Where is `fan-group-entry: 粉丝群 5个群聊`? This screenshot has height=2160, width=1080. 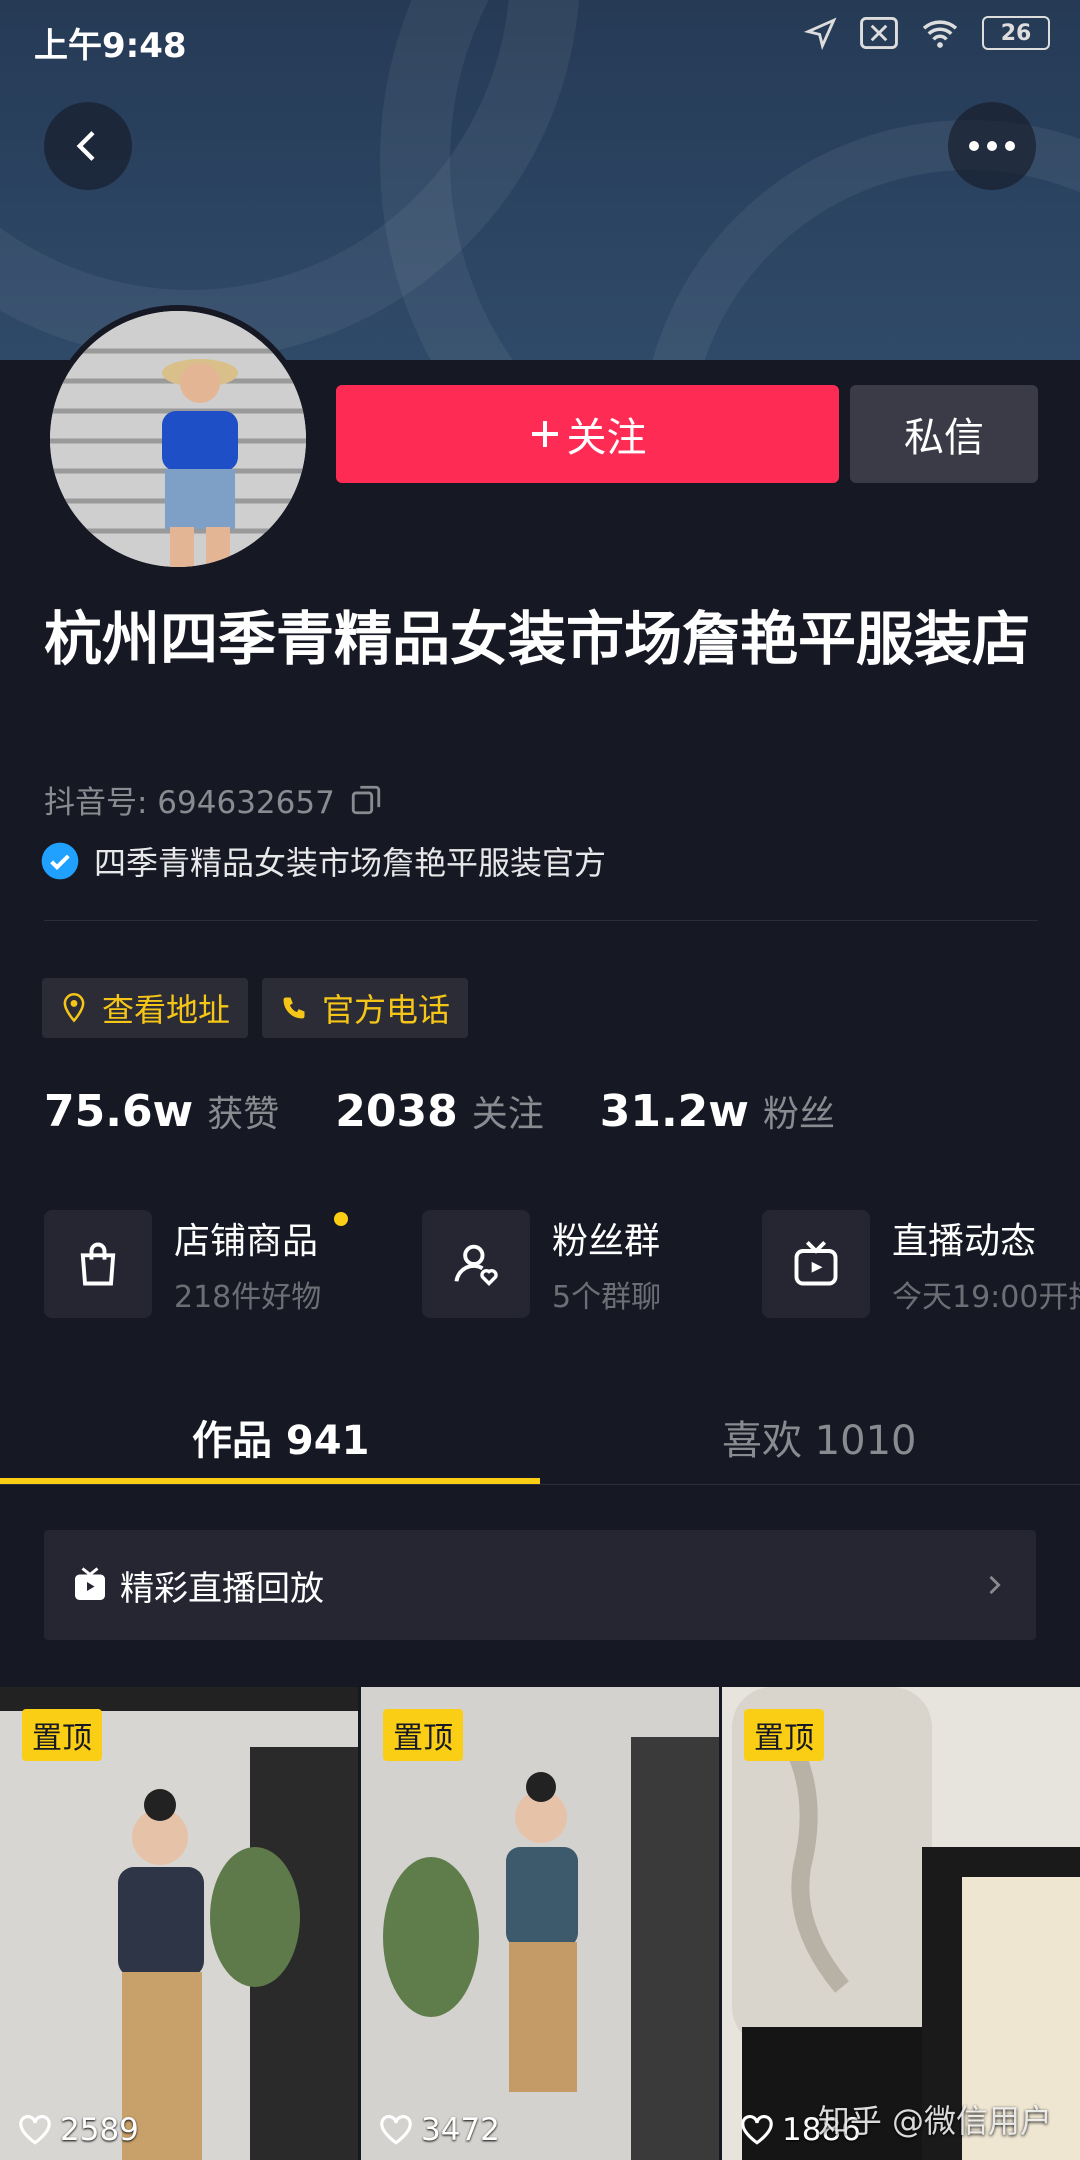 fan-group-entry: 粉丝群 5个群聊 is located at coordinates (541, 1264).